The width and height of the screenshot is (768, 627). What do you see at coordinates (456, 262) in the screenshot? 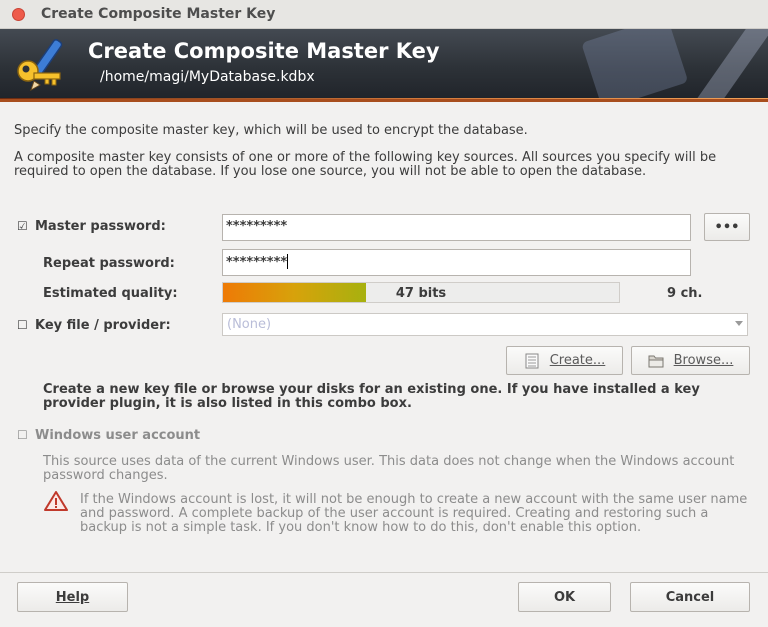
I see `repeat-password-field: *********` at bounding box center [456, 262].